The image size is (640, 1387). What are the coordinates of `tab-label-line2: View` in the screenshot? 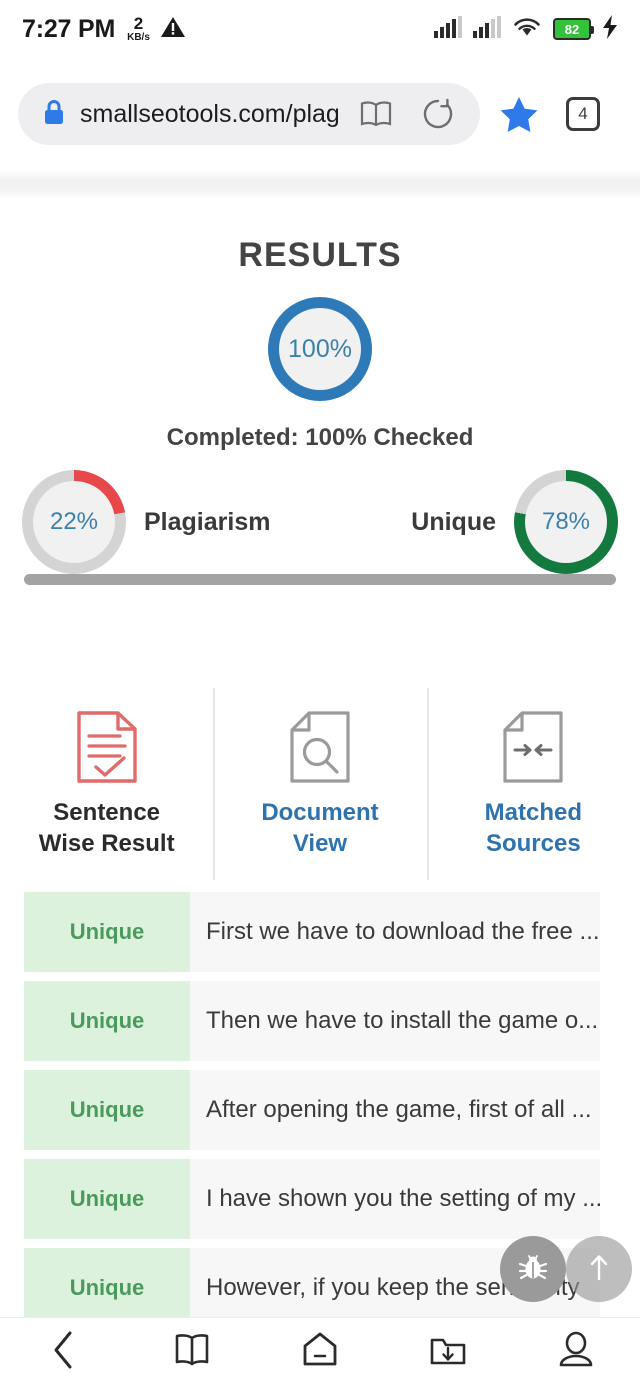 It's located at (320, 843).